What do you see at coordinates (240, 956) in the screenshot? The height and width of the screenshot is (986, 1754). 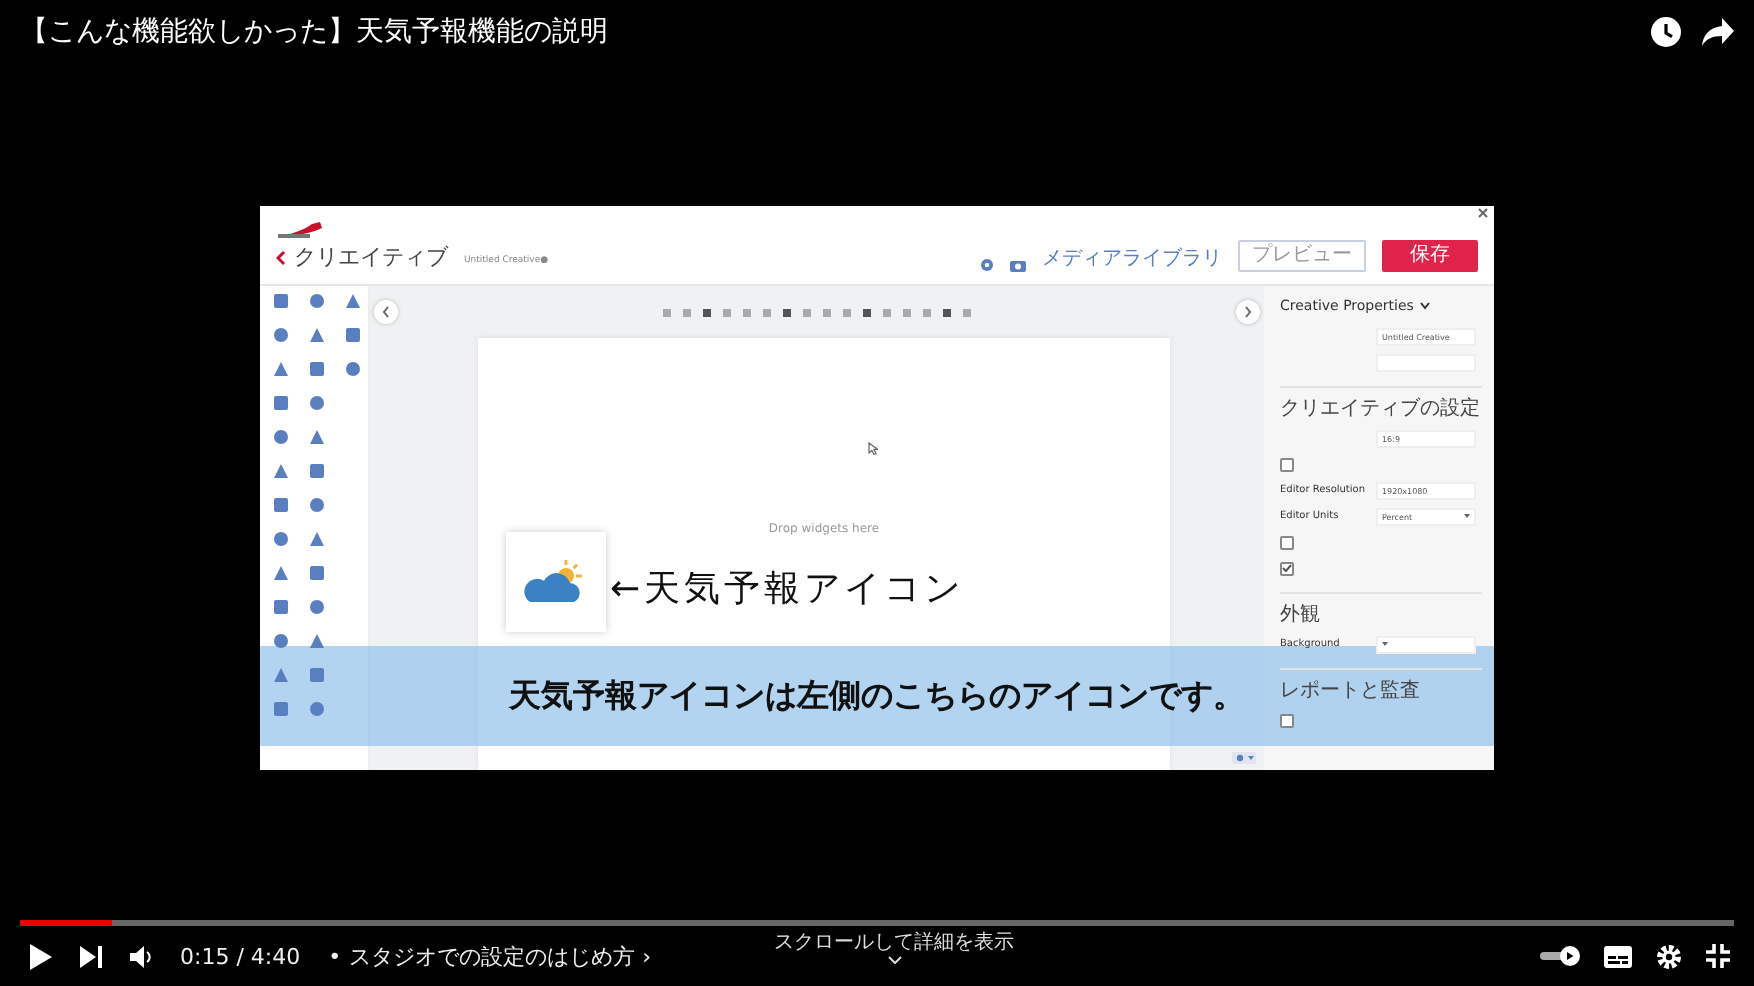 I see `time-display: 0:15 / 4:40` at bounding box center [240, 956].